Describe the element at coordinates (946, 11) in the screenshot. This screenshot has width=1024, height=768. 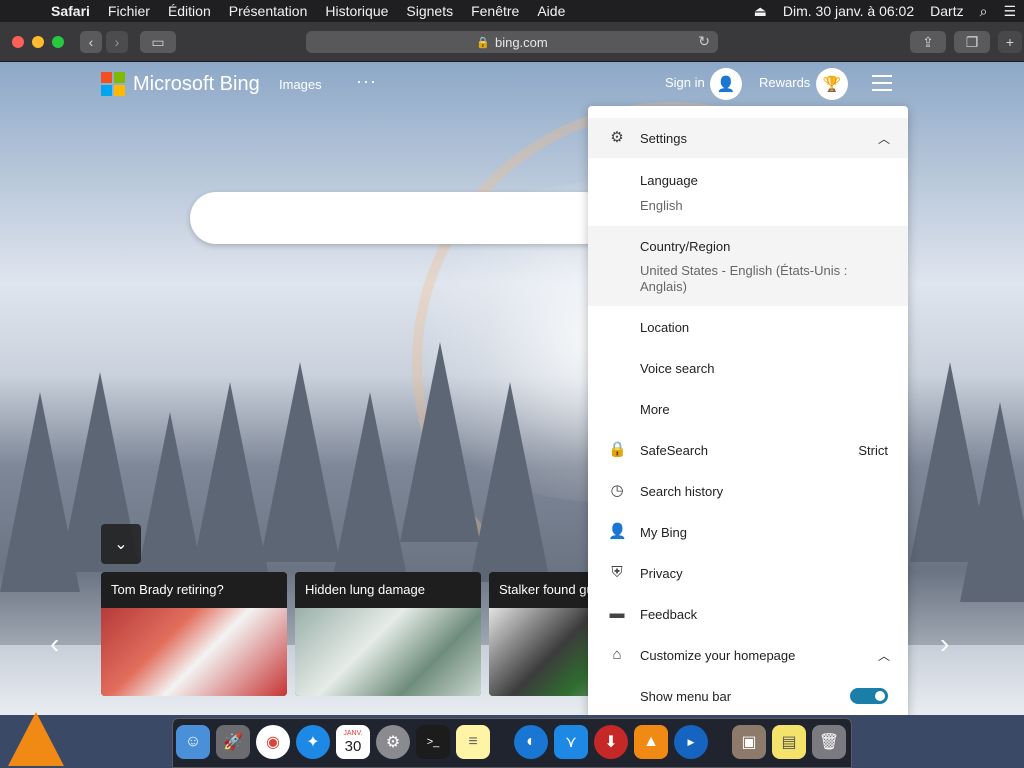
I see `user-name: Dartz` at that location.